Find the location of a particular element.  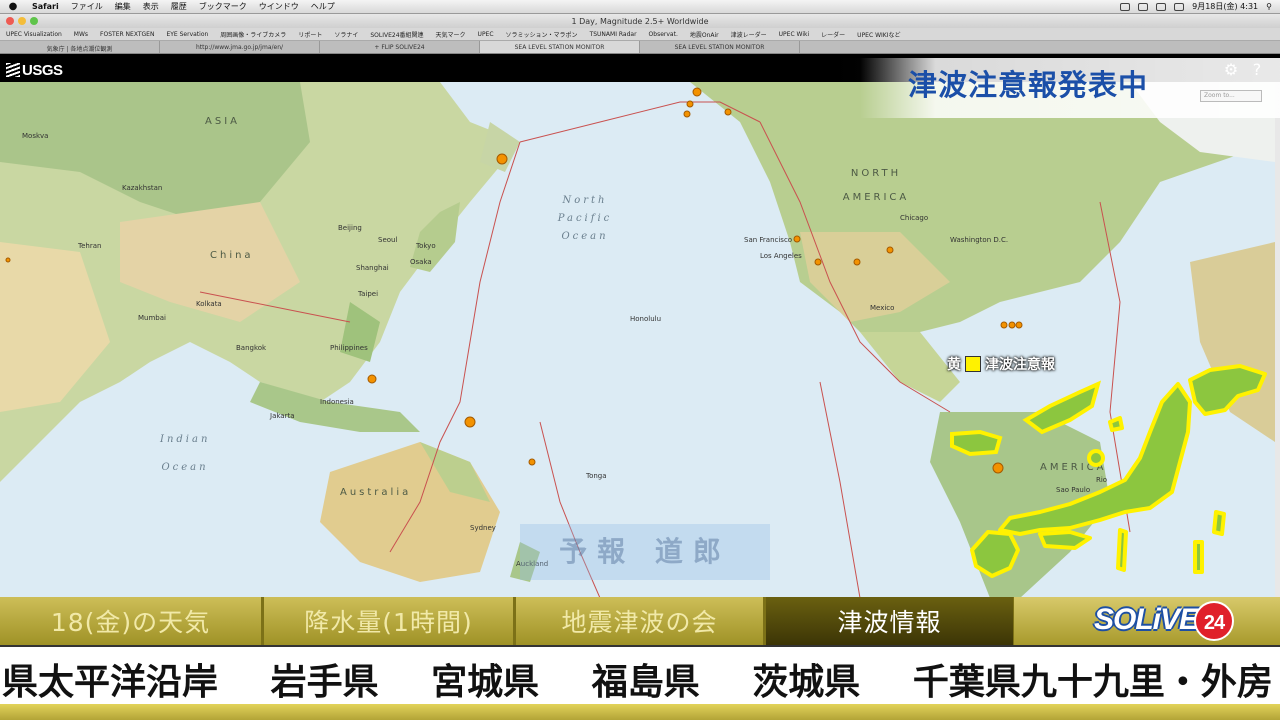

usgs-logo: USGS is located at coordinates (34, 70).